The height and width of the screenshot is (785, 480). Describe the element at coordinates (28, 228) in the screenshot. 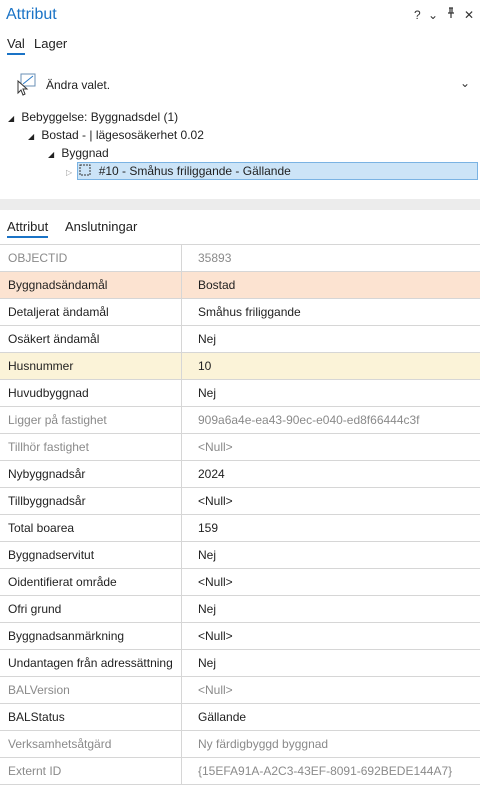

I see `tab-attribut: Attribut` at that location.